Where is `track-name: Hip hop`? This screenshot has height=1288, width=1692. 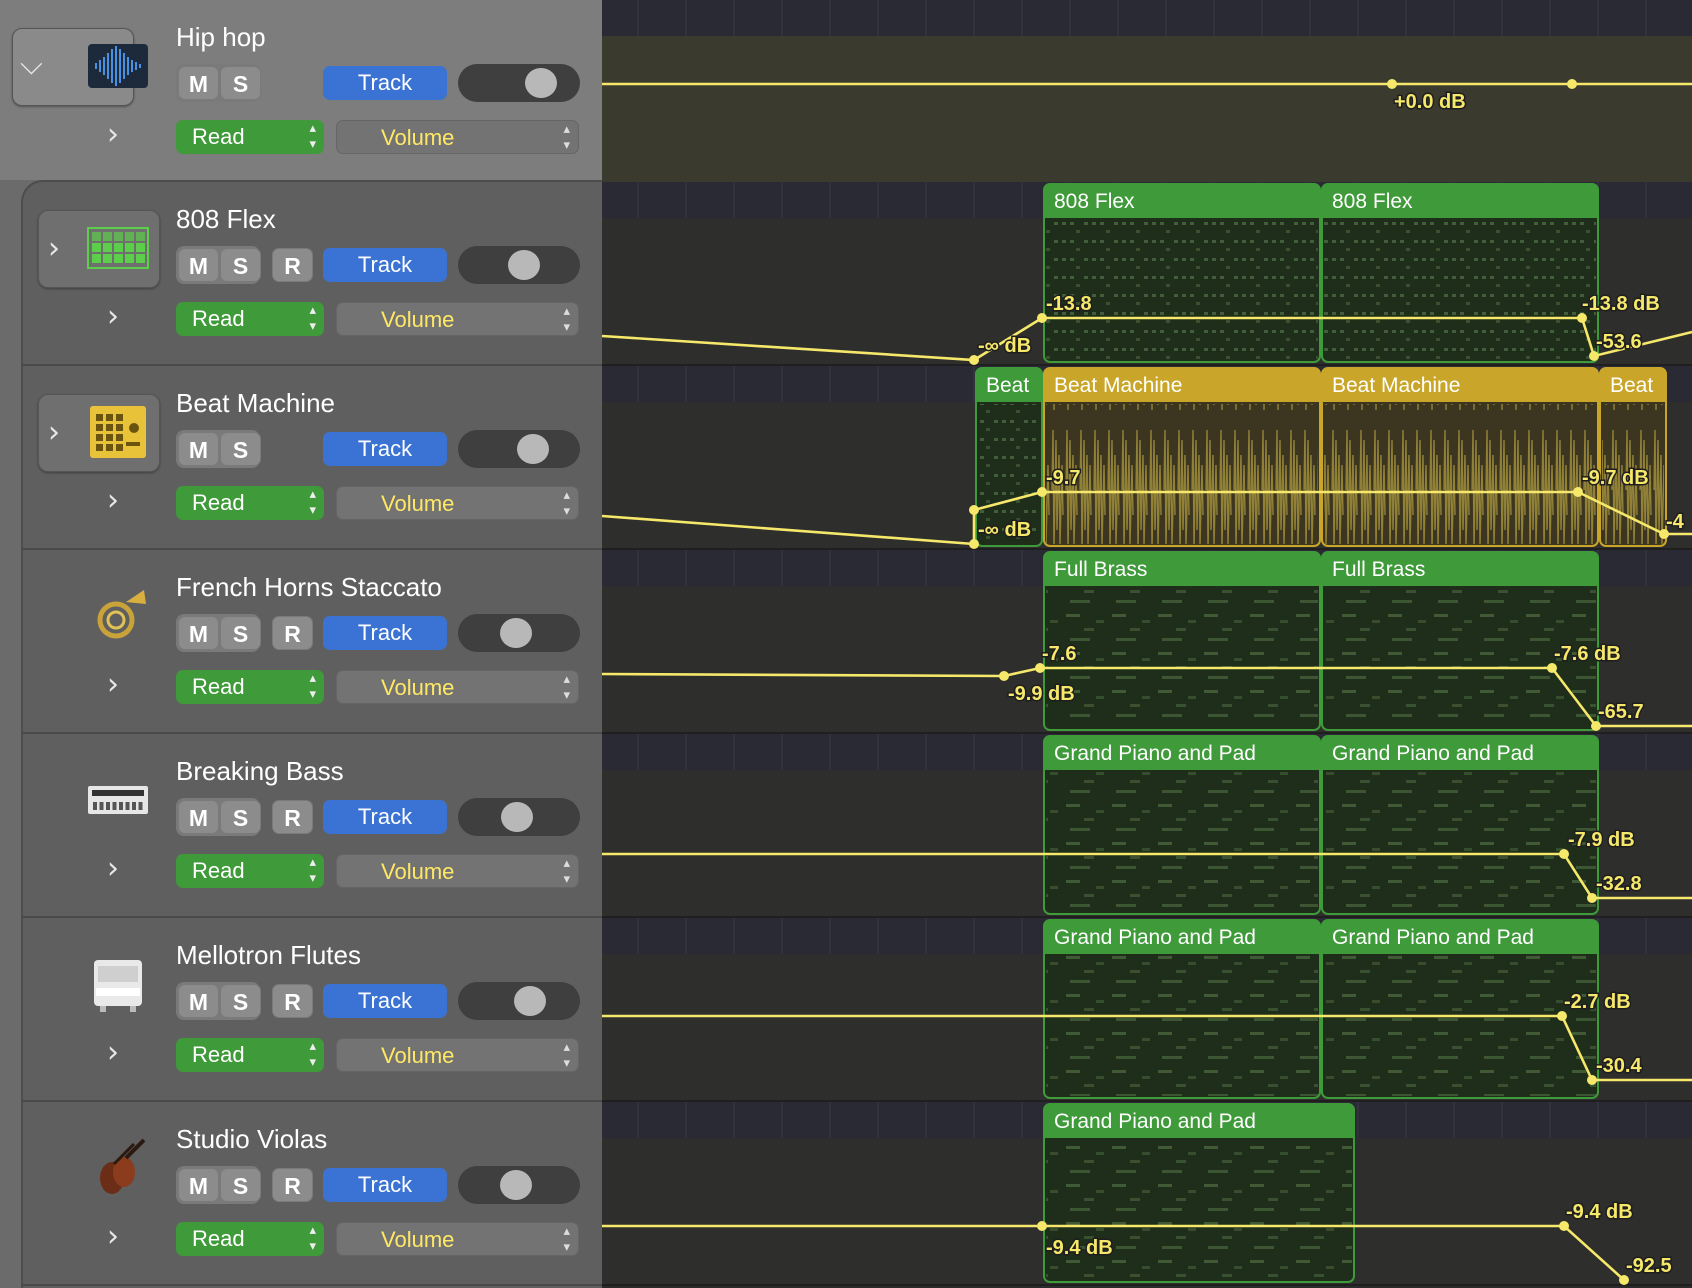
track-name: Hip hop is located at coordinates (221, 37).